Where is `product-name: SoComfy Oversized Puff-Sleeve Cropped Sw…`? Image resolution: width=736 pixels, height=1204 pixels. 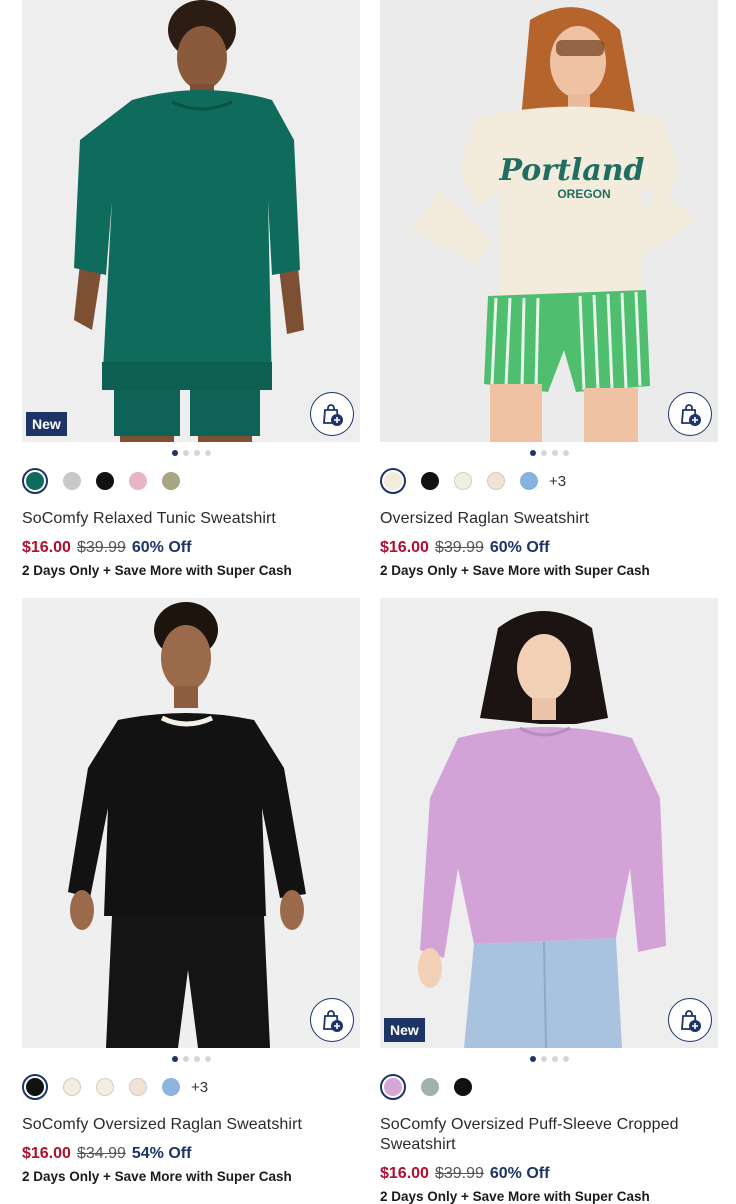 product-name: SoComfy Oversized Puff-Sleeve Cropped Sw… is located at coordinates (549, 1135).